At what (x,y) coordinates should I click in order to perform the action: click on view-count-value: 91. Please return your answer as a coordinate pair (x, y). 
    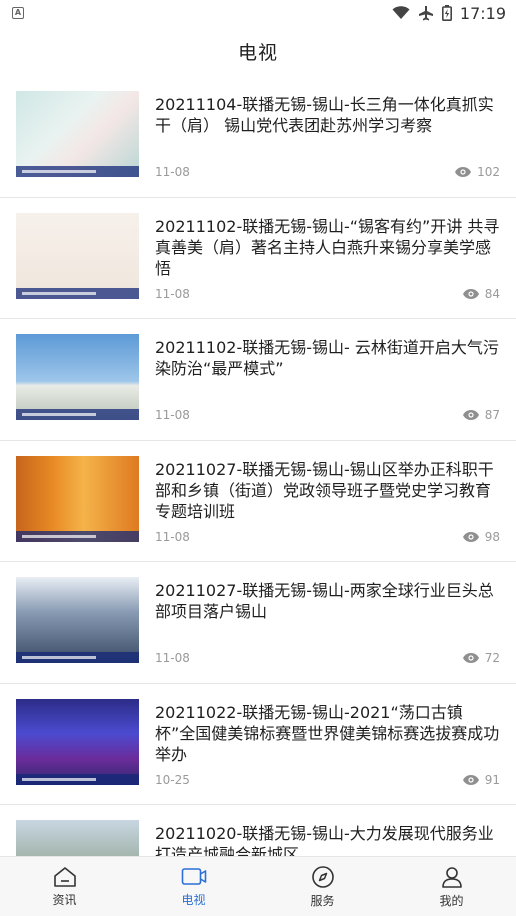
    Looking at the image, I should click on (492, 779).